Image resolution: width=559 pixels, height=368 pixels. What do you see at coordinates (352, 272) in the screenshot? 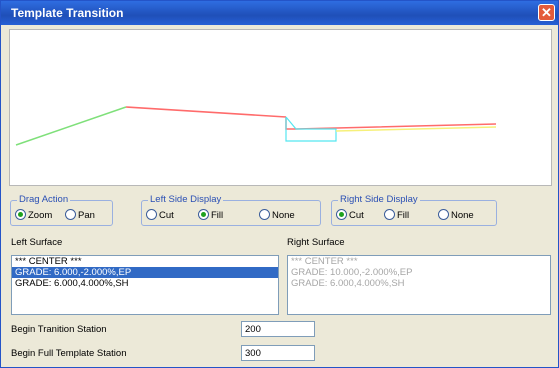
I see `list-item: GRADE: 10.000,-2.000%,EP` at bounding box center [352, 272].